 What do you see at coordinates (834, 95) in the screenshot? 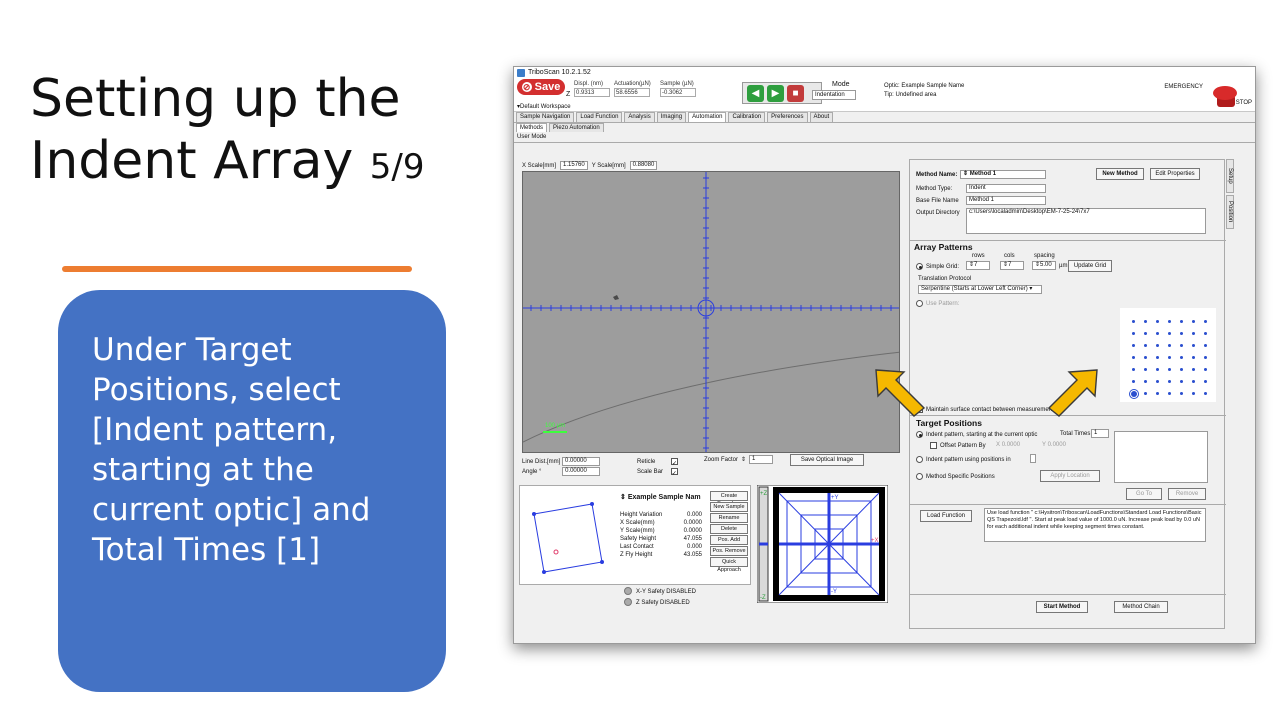
I see `mode-select: Indentation` at bounding box center [834, 95].